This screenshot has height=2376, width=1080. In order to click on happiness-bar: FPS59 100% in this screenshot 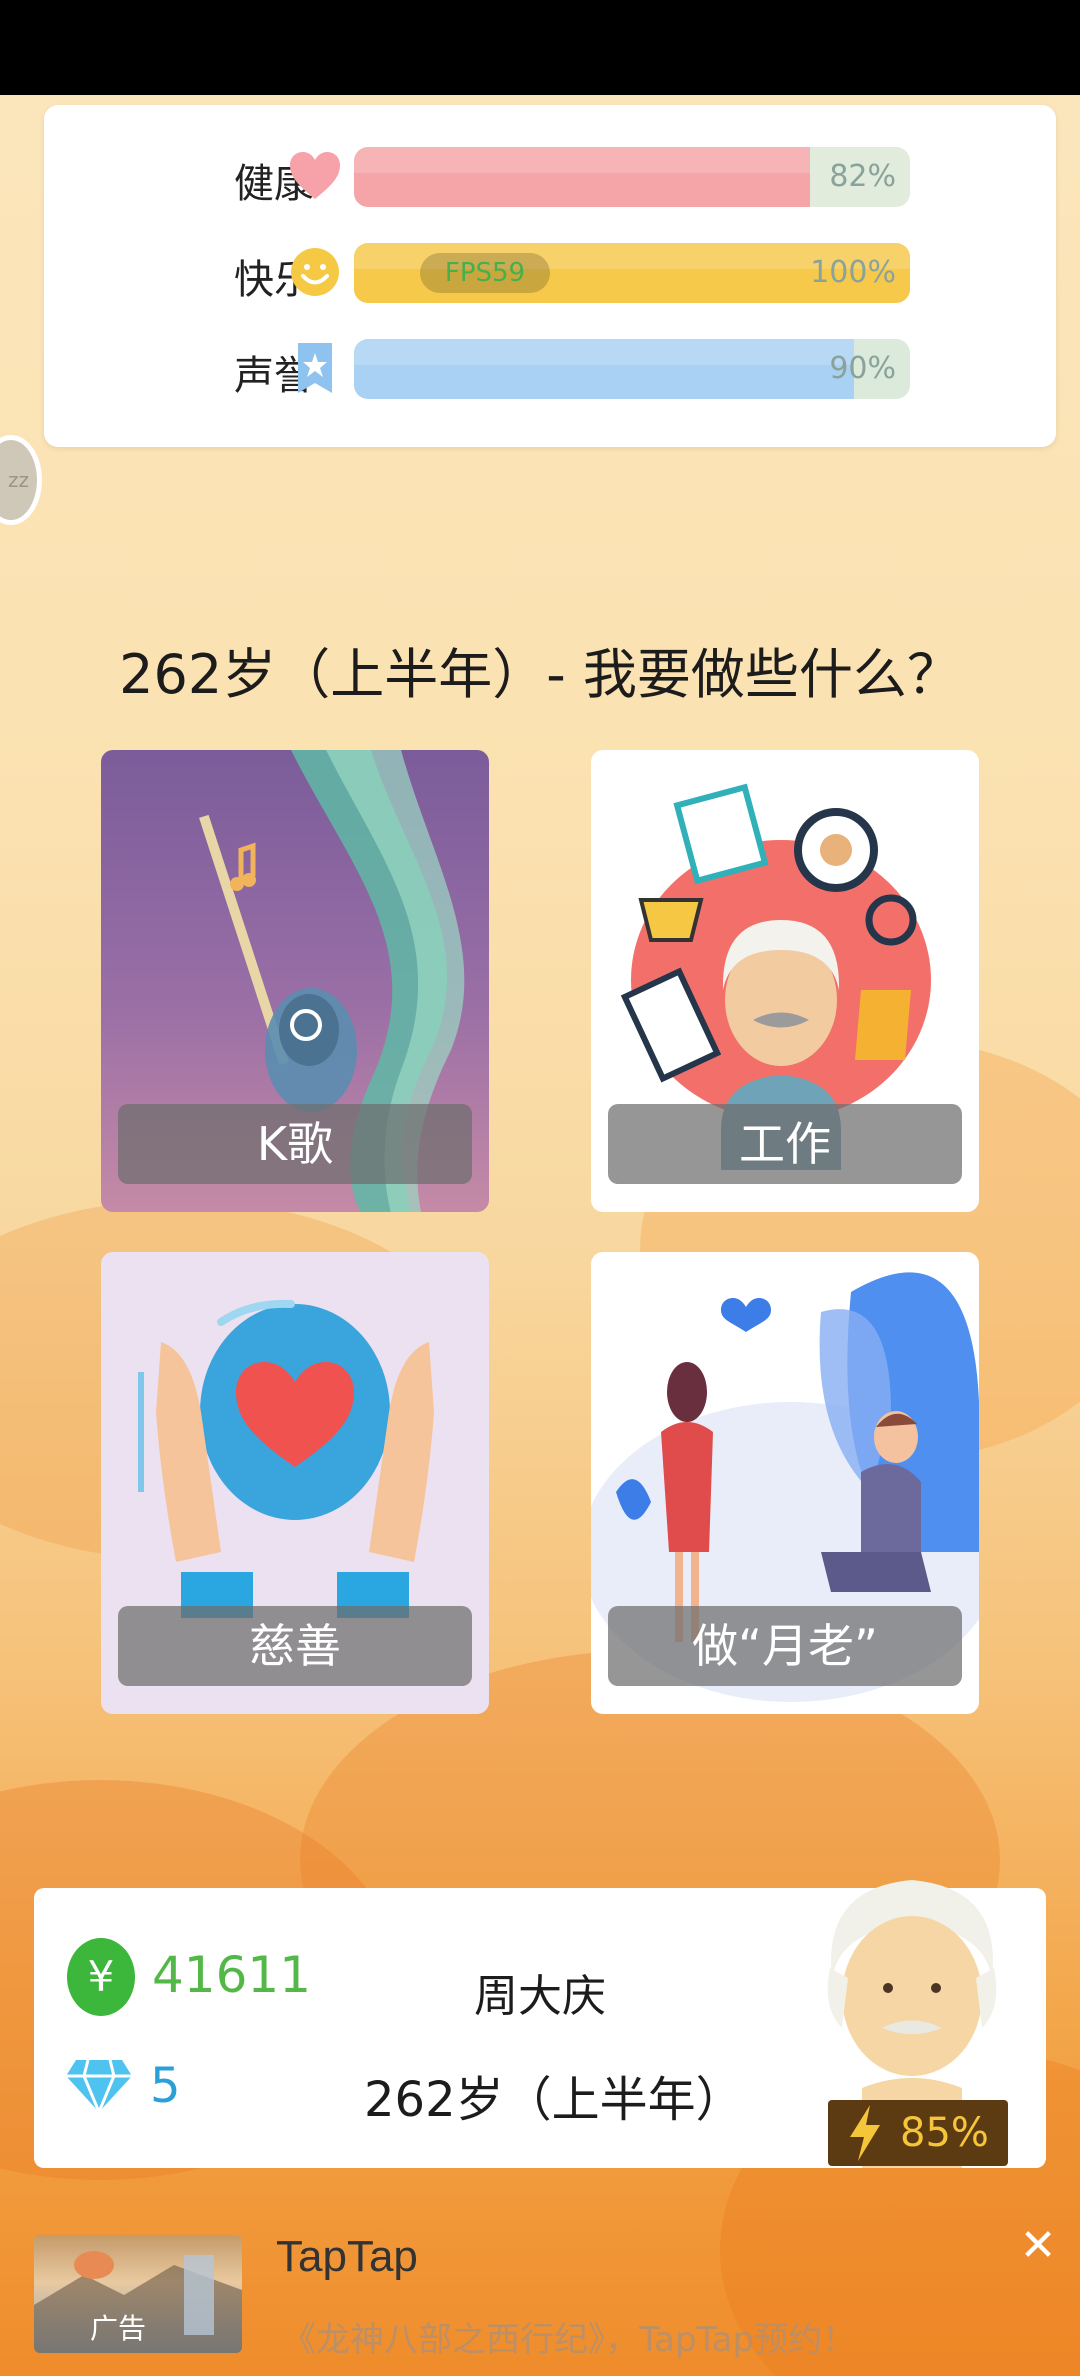, I will do `click(632, 273)`.